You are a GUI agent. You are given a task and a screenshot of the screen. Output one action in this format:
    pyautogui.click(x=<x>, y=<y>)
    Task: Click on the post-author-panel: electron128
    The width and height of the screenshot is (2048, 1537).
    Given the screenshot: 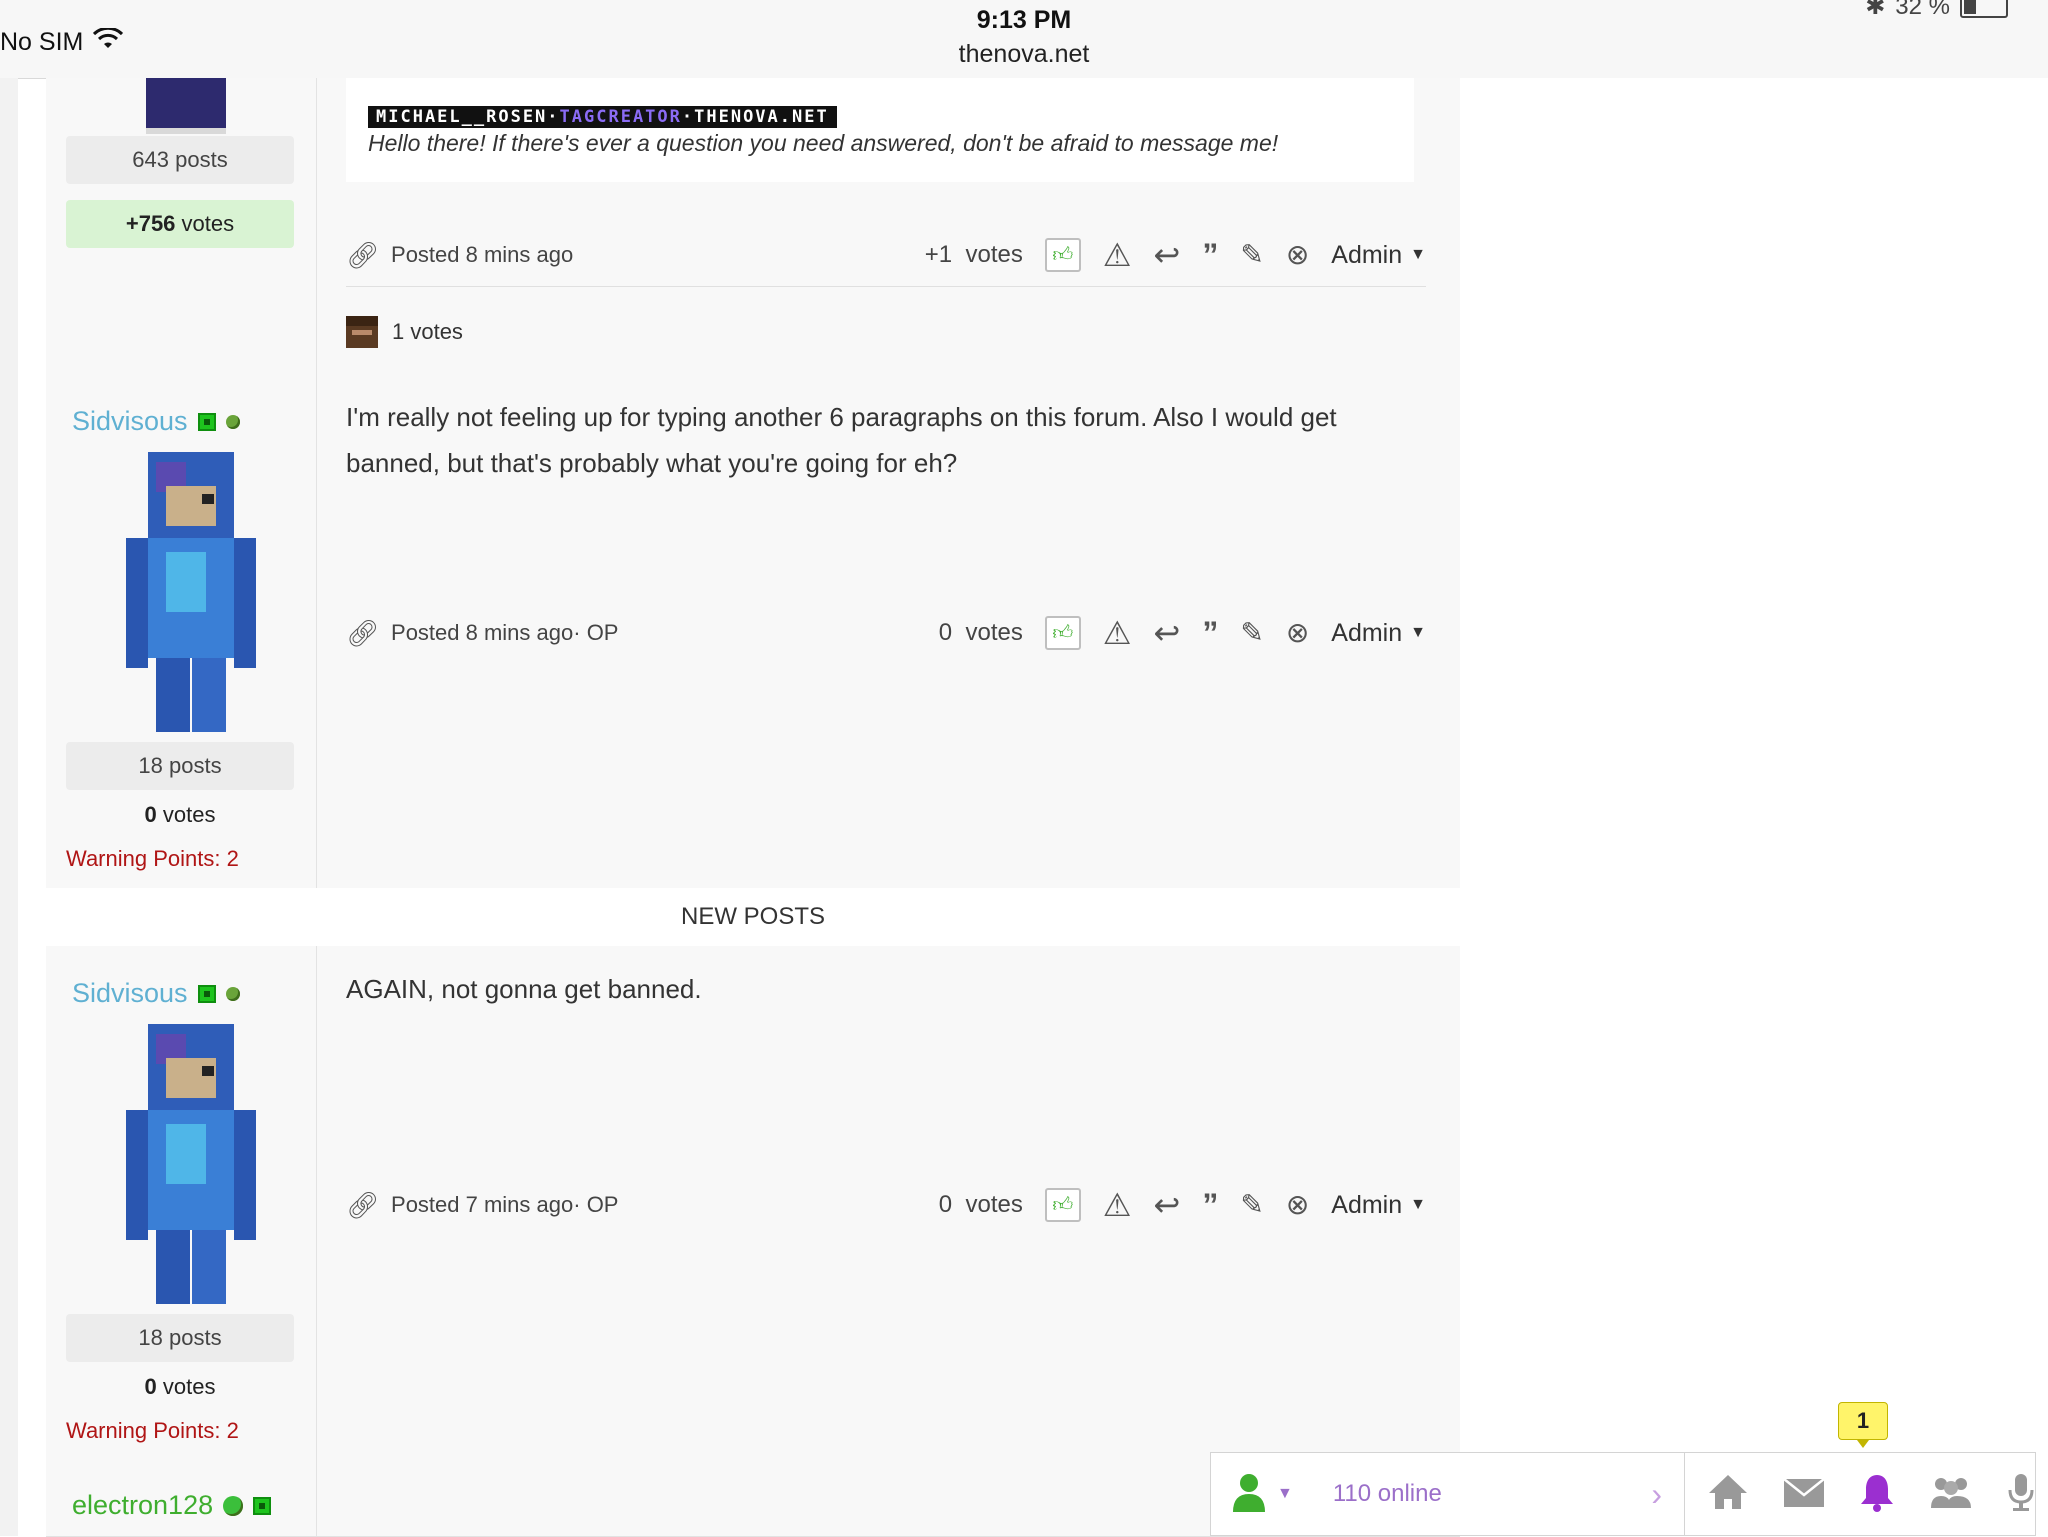 What is the action you would take?
    pyautogui.click(x=181, y=1501)
    